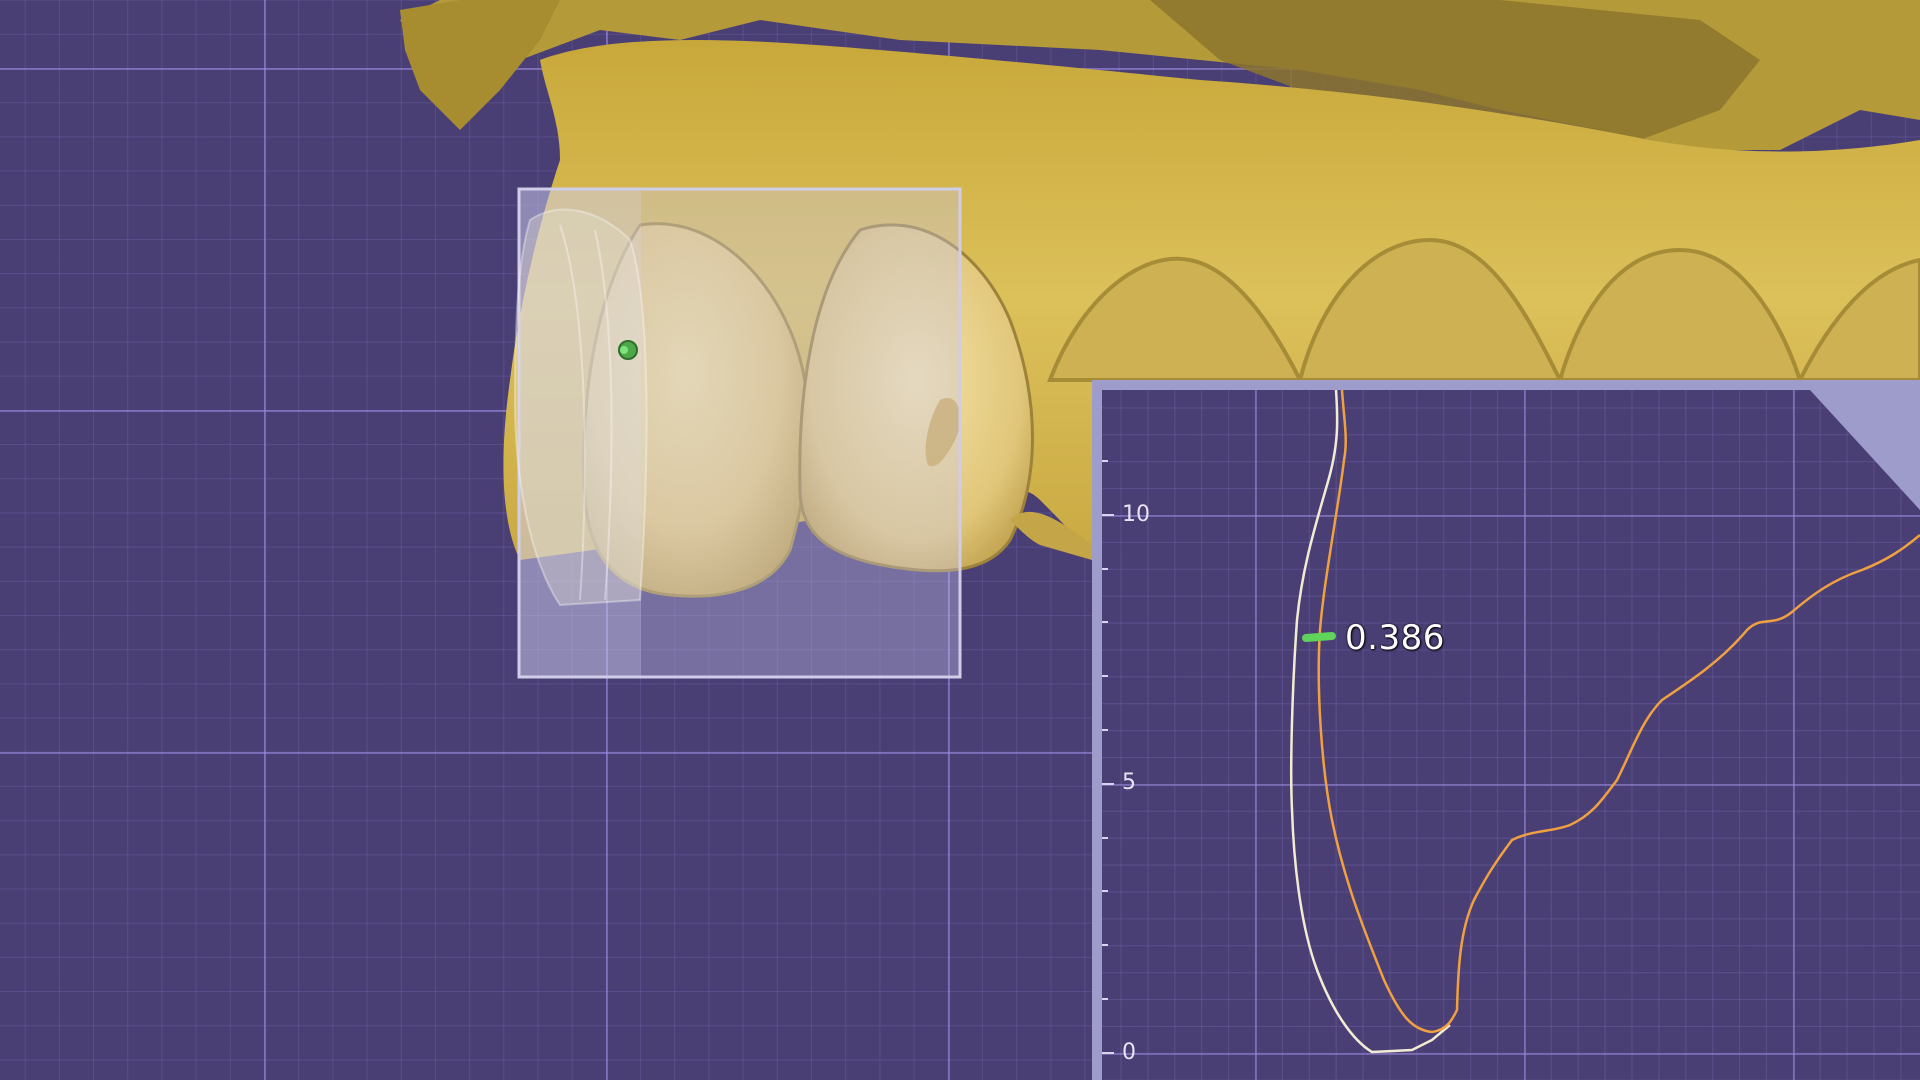 The height and width of the screenshot is (1080, 1920). What do you see at coordinates (580, 407) in the screenshot?
I see `ghost-tooth-layers` at bounding box center [580, 407].